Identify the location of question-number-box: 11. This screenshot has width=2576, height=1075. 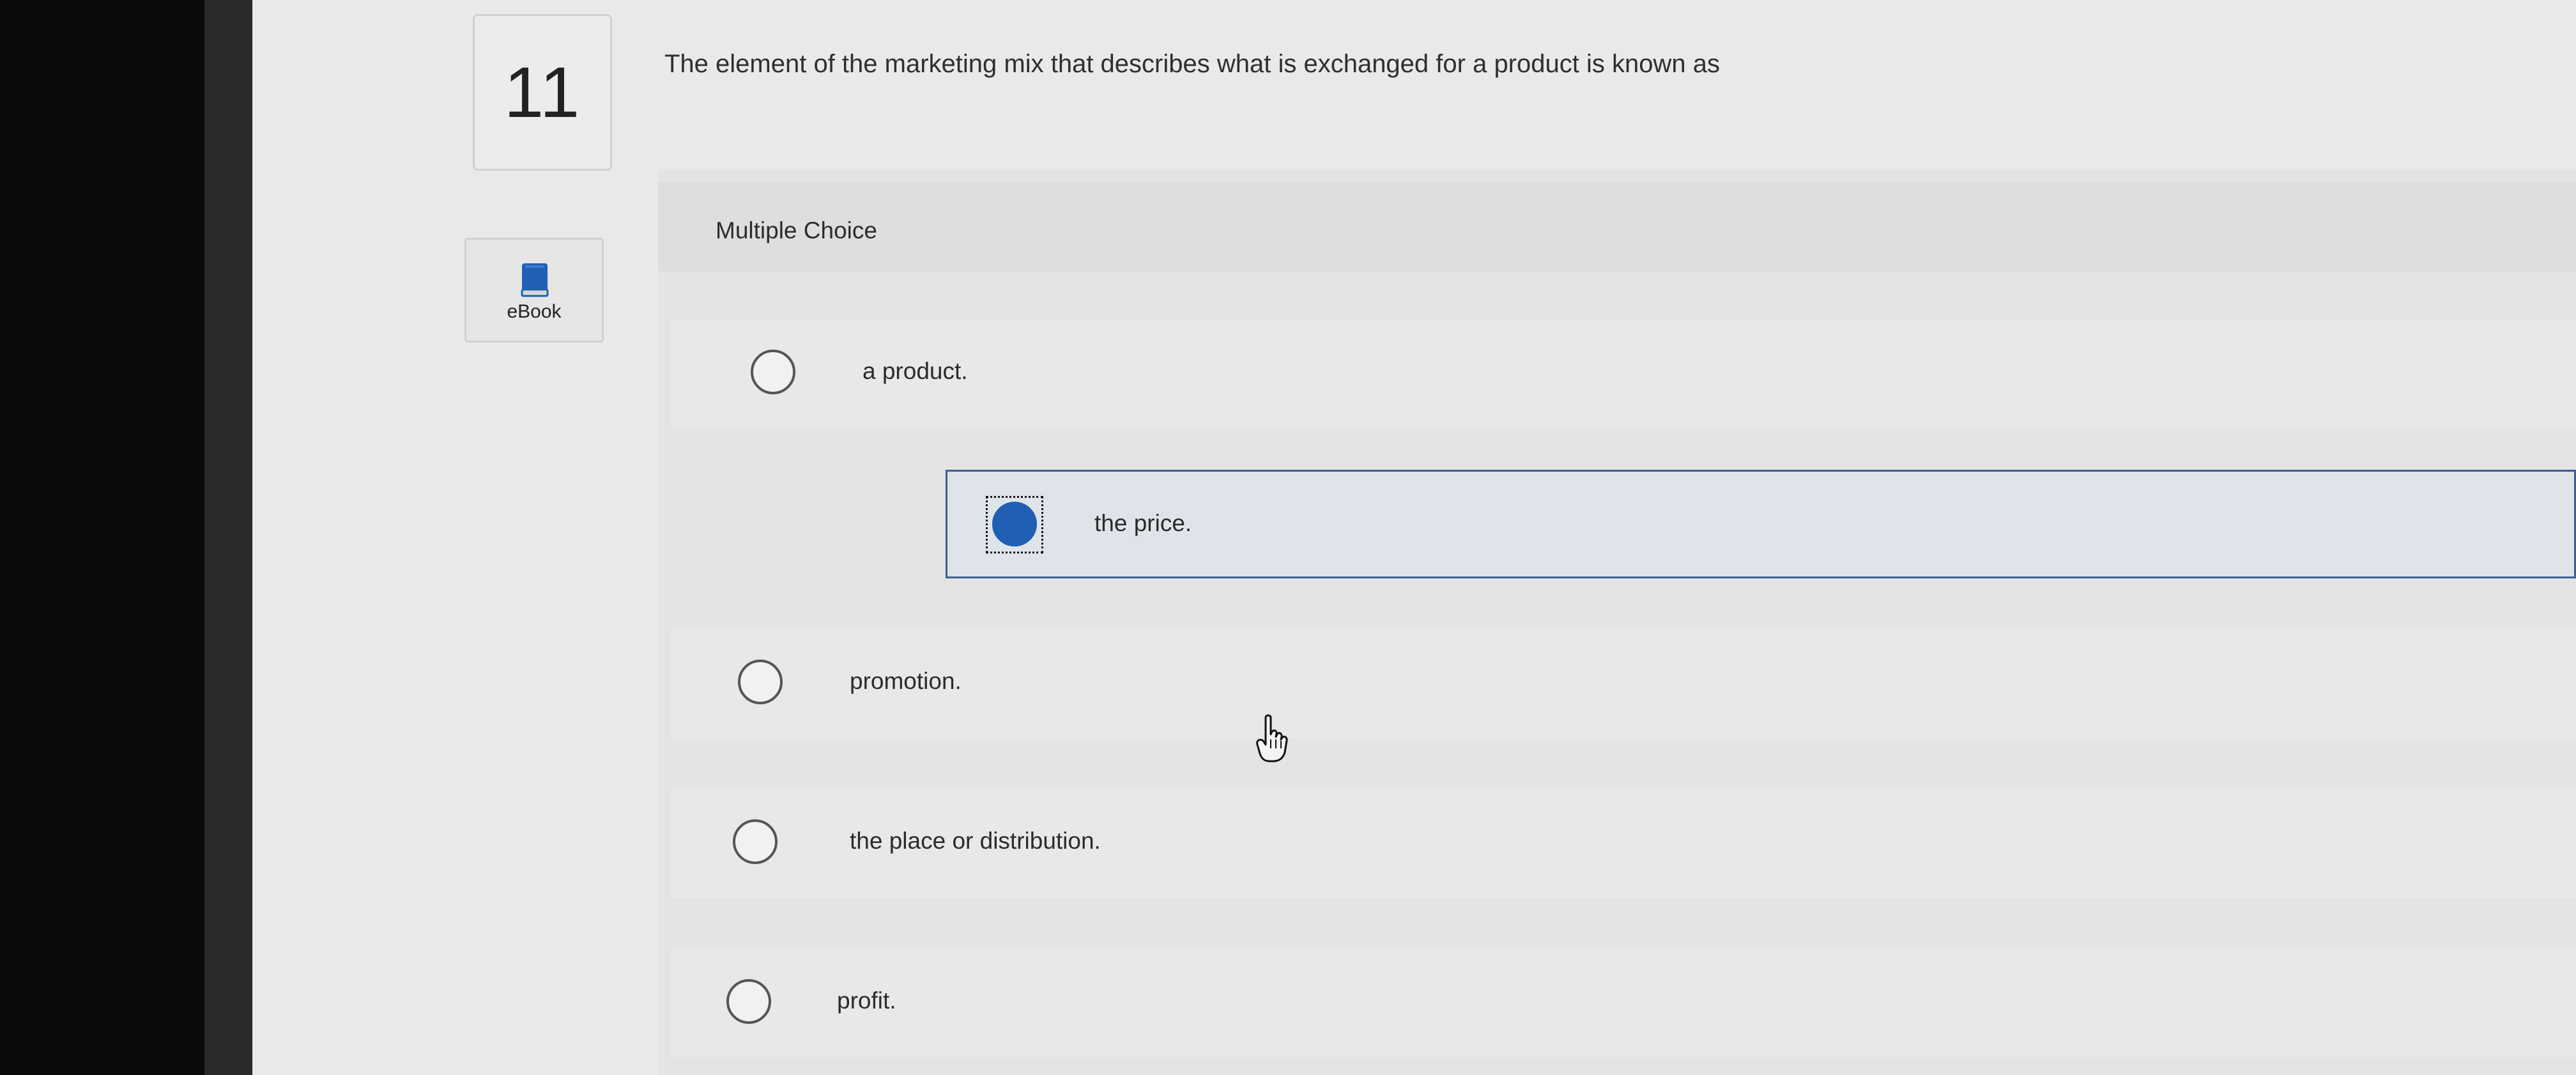
(542, 92).